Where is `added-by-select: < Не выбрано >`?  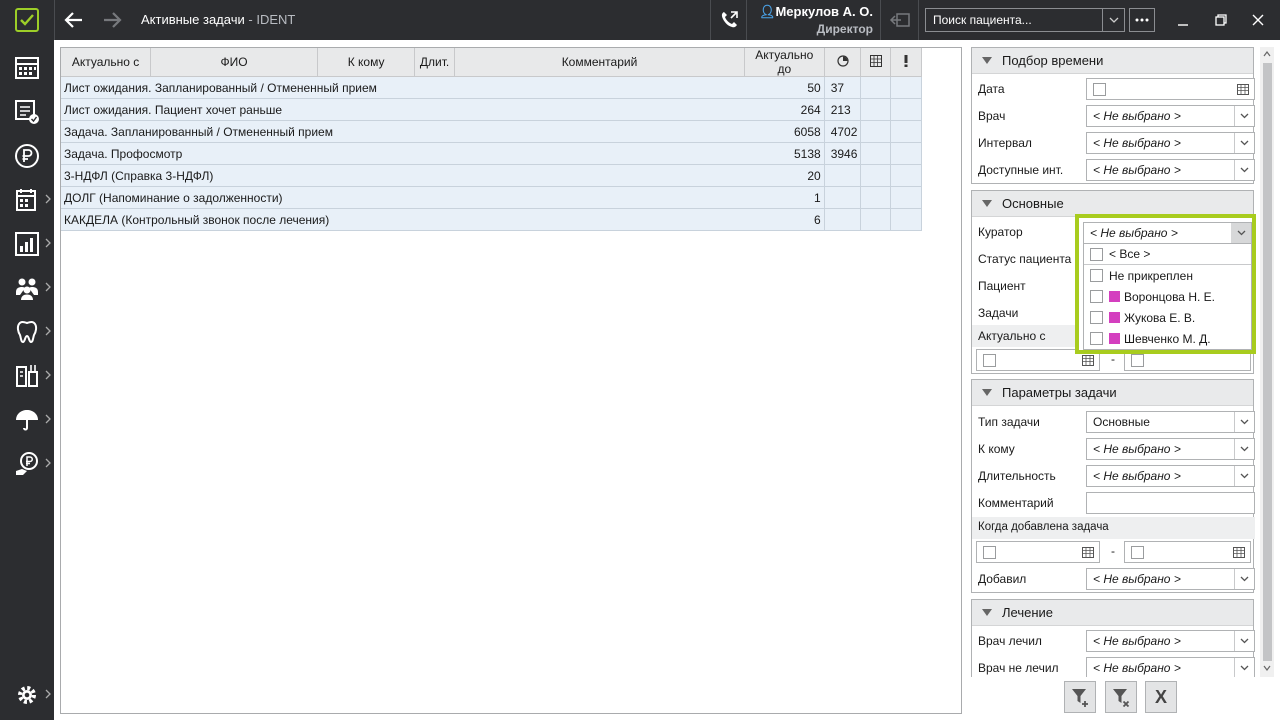 added-by-select: < Не выбрано > is located at coordinates (1170, 579).